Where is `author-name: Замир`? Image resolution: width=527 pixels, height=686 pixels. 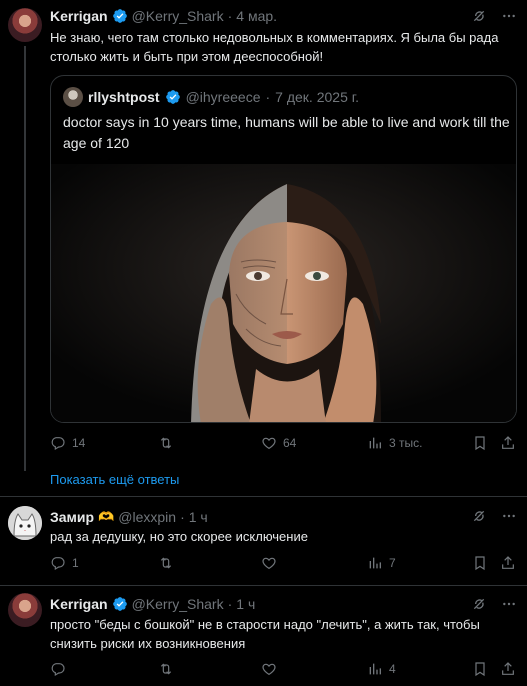
author-name: Замир is located at coordinates (72, 517).